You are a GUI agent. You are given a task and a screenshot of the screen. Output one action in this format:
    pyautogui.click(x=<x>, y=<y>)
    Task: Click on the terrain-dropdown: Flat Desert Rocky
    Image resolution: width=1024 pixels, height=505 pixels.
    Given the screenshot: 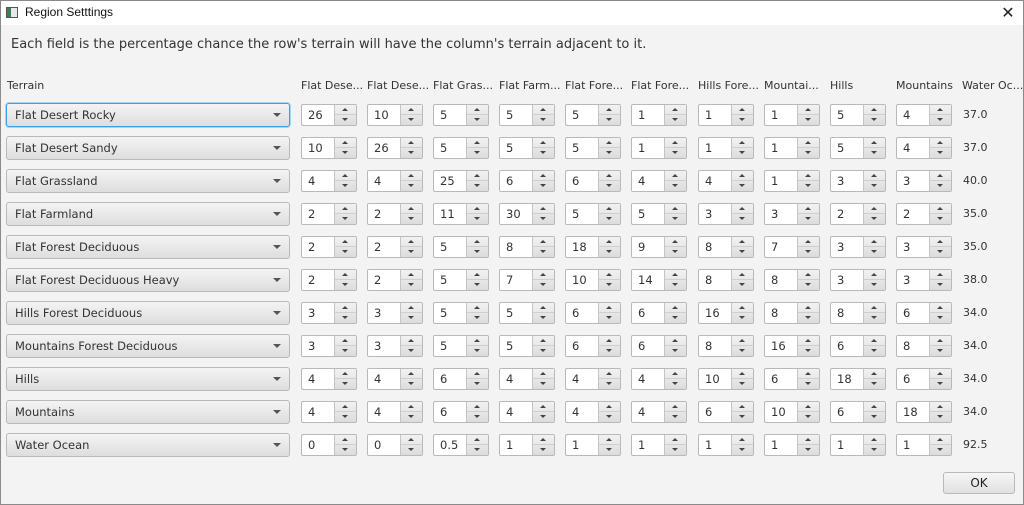 What is the action you would take?
    pyautogui.click(x=148, y=115)
    